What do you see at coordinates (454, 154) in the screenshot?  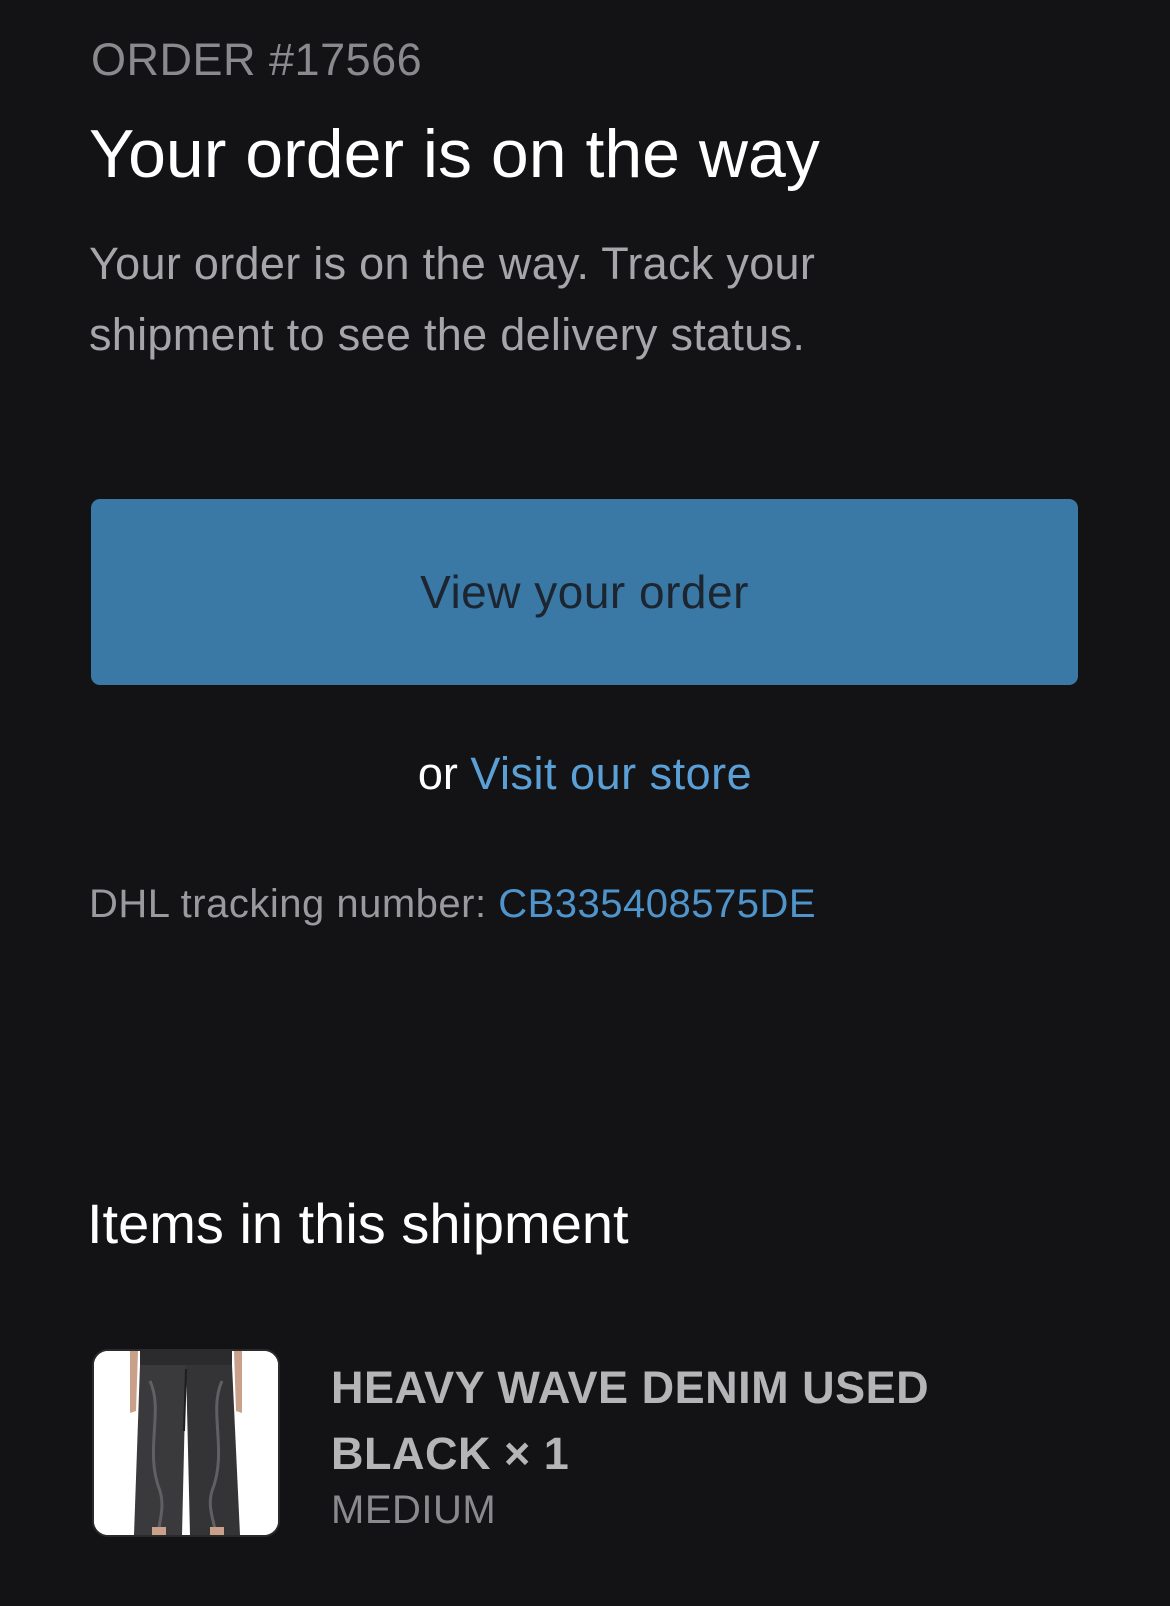 I see `page-title: Your order is on the way` at bounding box center [454, 154].